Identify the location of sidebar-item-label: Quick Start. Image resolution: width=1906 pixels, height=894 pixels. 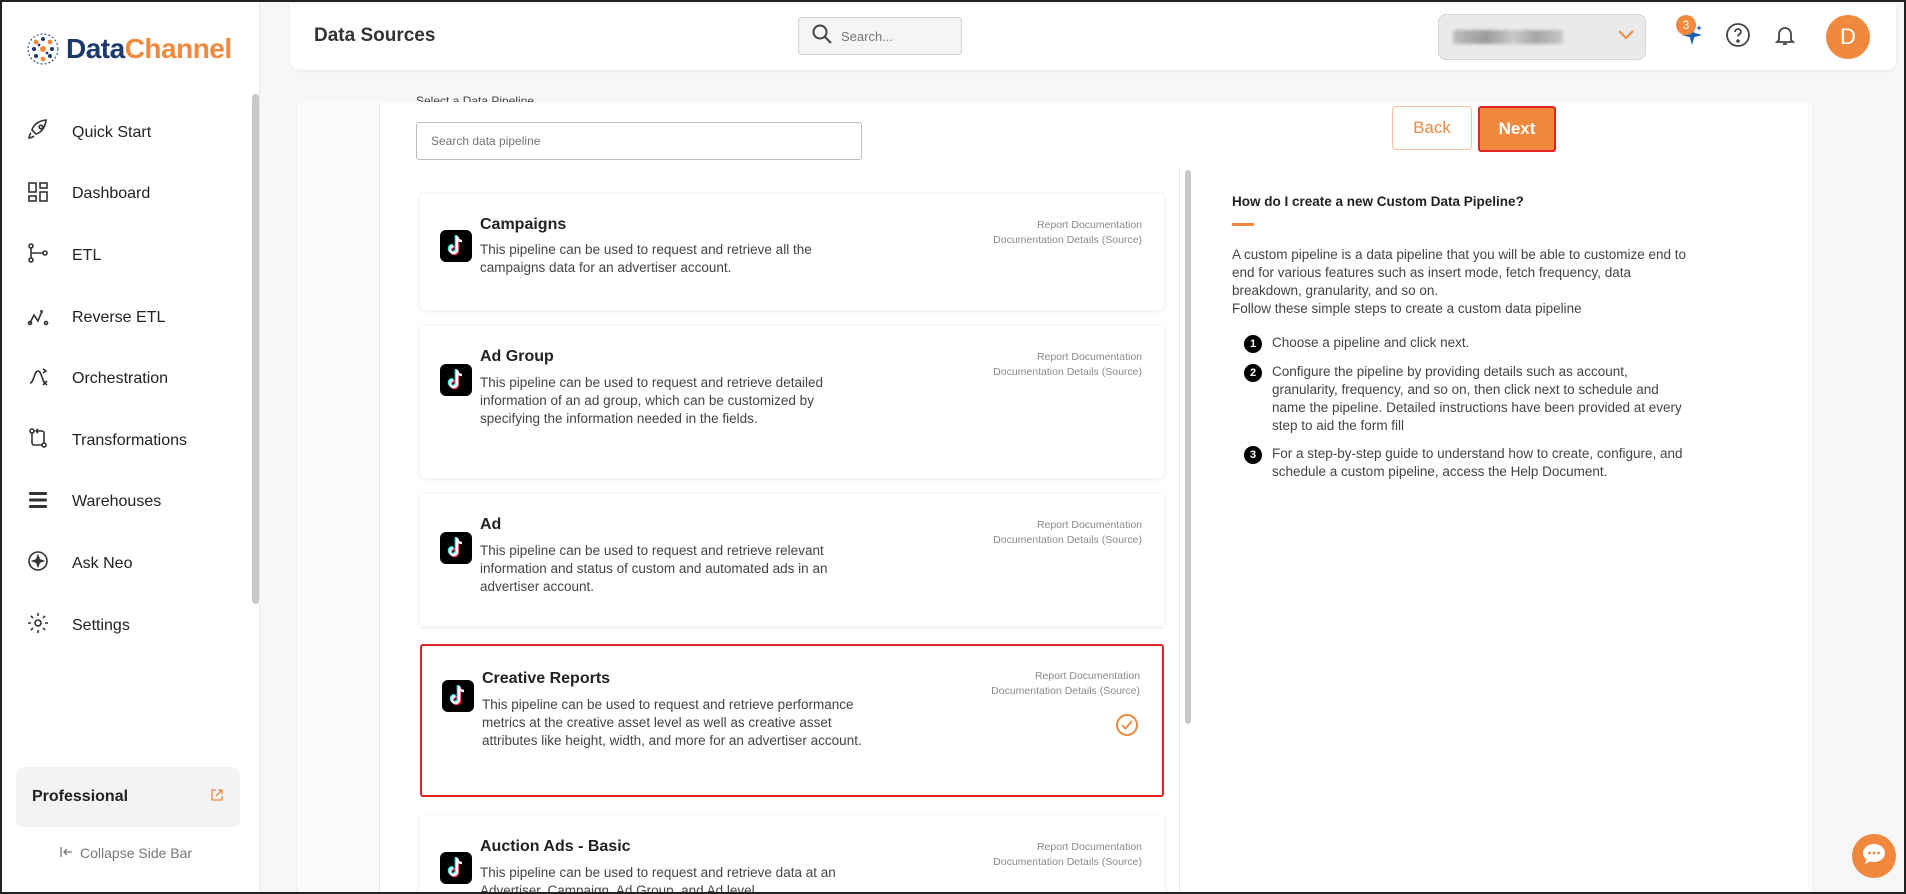
(112, 132).